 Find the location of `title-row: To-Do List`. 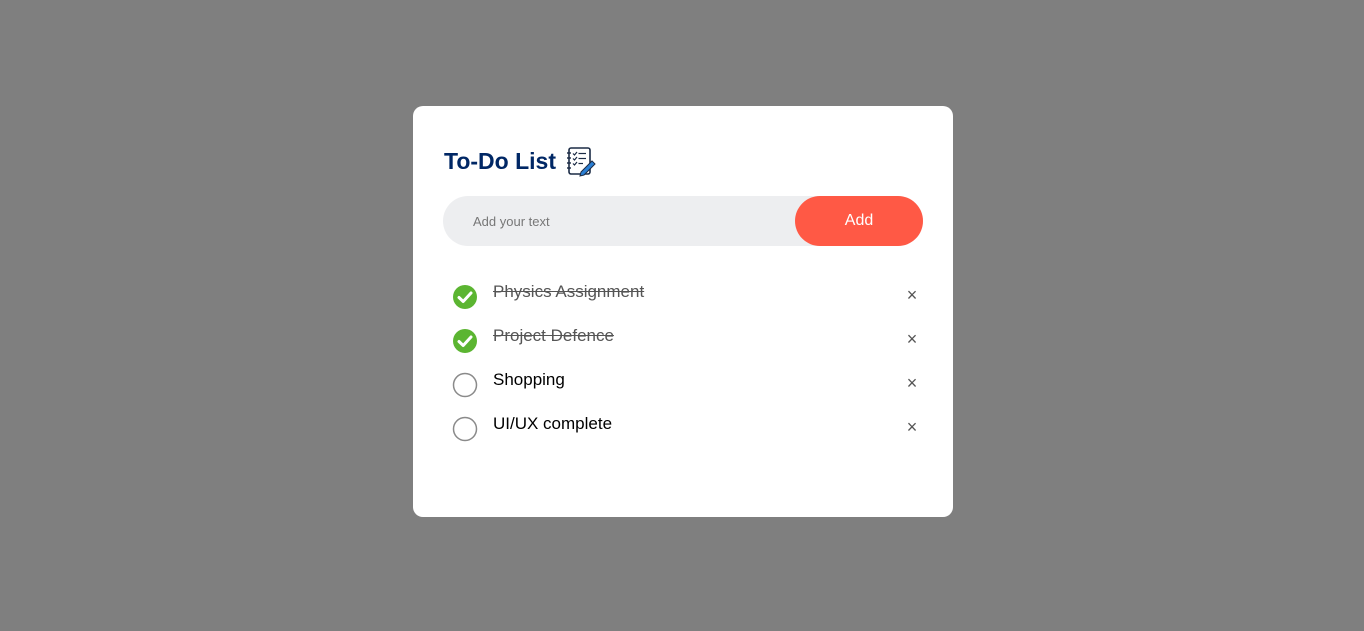

title-row: To-Do List is located at coordinates (520, 161).